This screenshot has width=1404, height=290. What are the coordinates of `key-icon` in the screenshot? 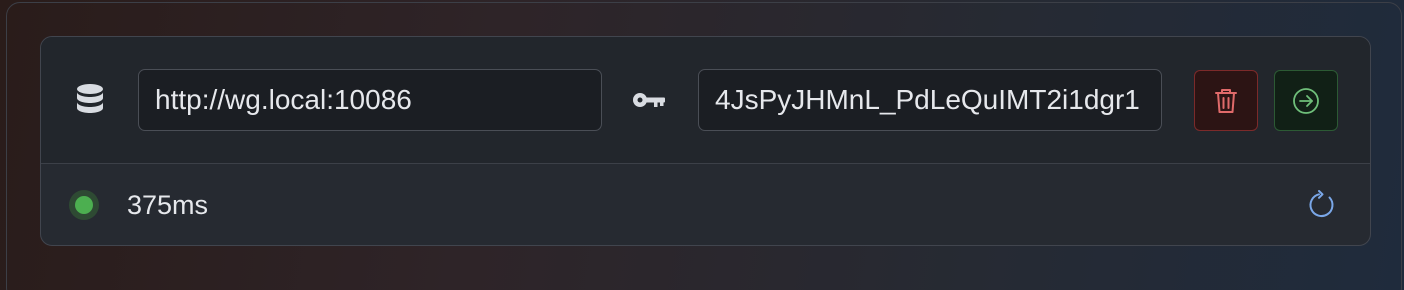 It's located at (649, 100).